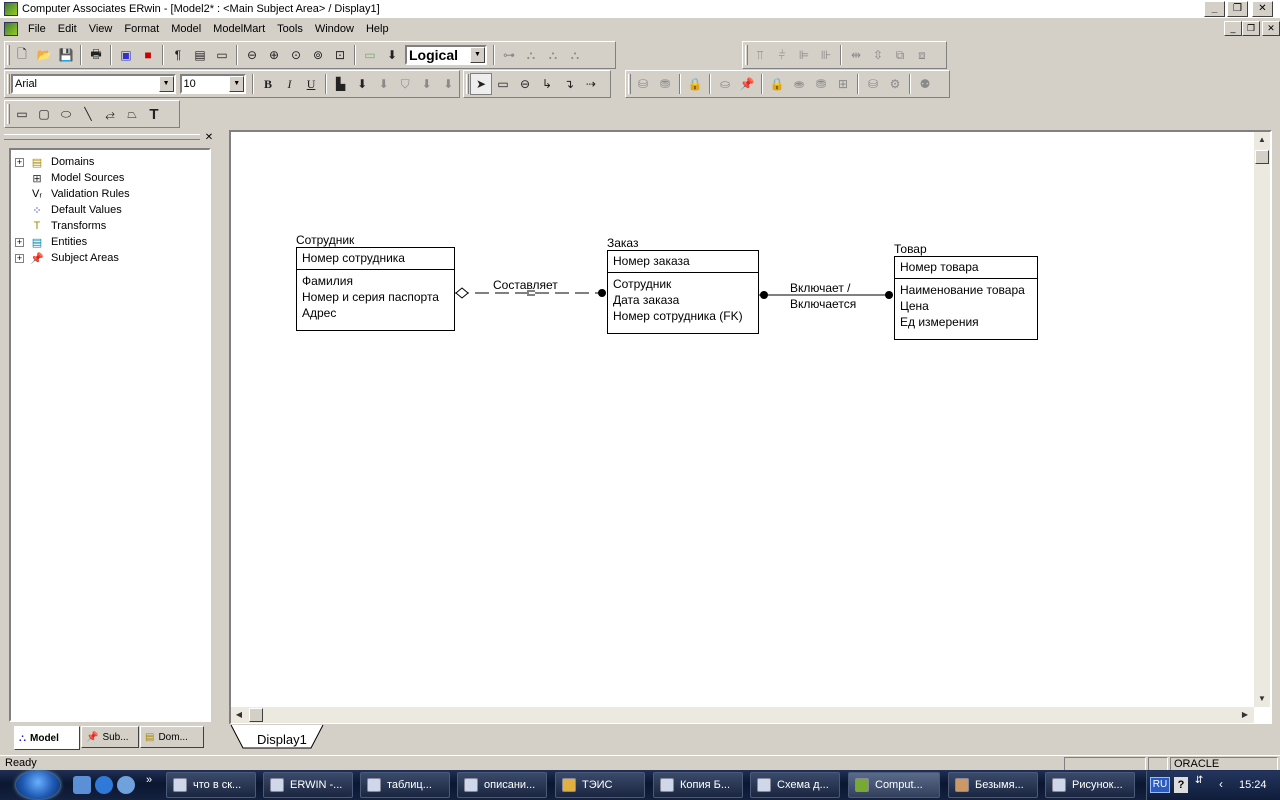 The height and width of the screenshot is (800, 1280). Describe the element at coordinates (318, 55) in the screenshot. I see `zoom-fit-icon: ⊚` at that location.